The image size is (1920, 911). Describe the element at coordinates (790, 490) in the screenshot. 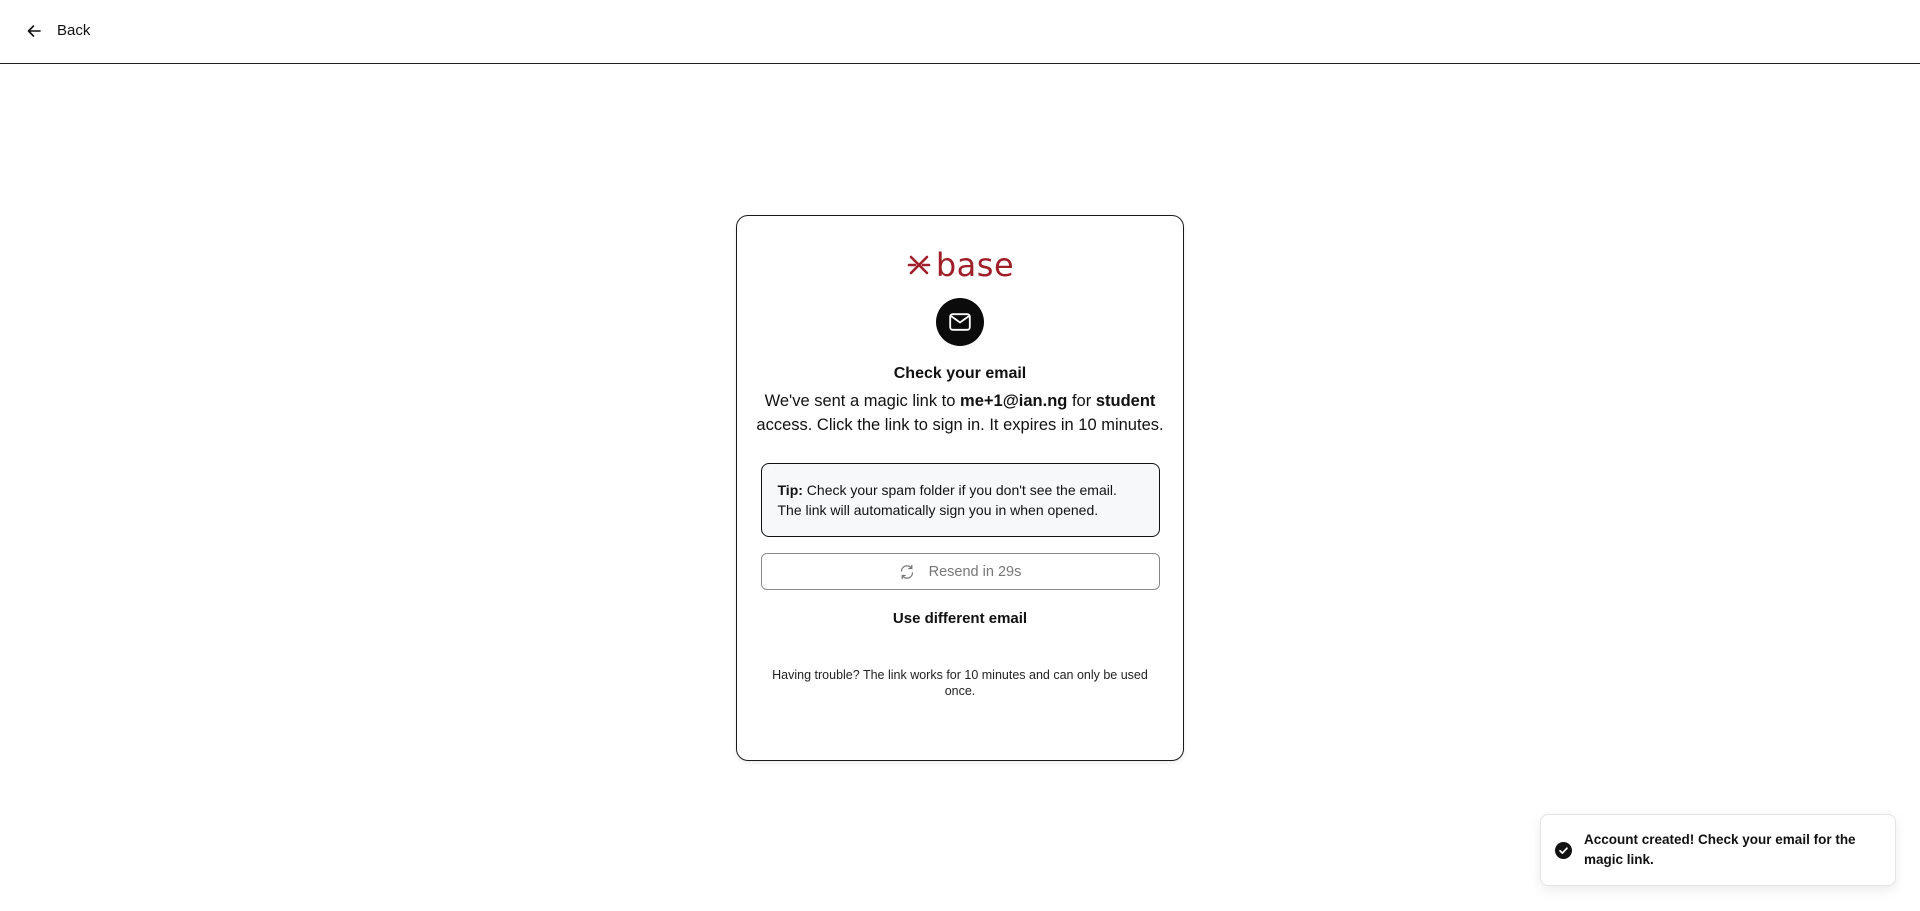

I see `tip-label: Tip:` at that location.